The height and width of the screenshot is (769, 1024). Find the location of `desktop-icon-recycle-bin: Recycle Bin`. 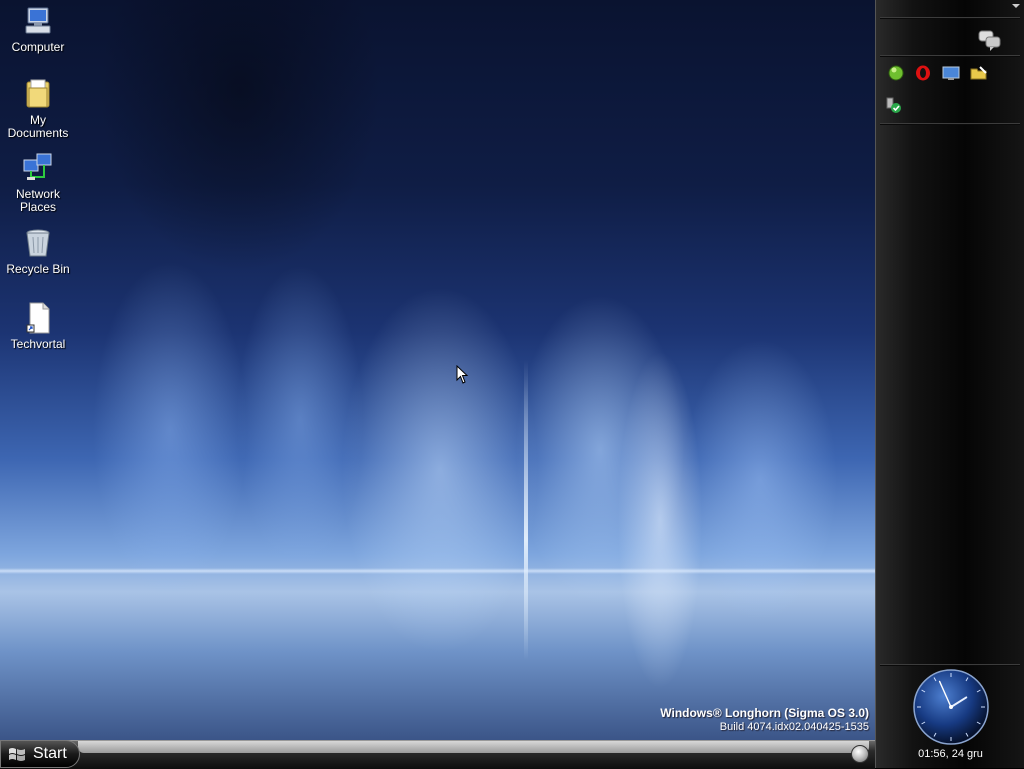

desktop-icon-recycle-bin: Recycle Bin is located at coordinates (38, 251).